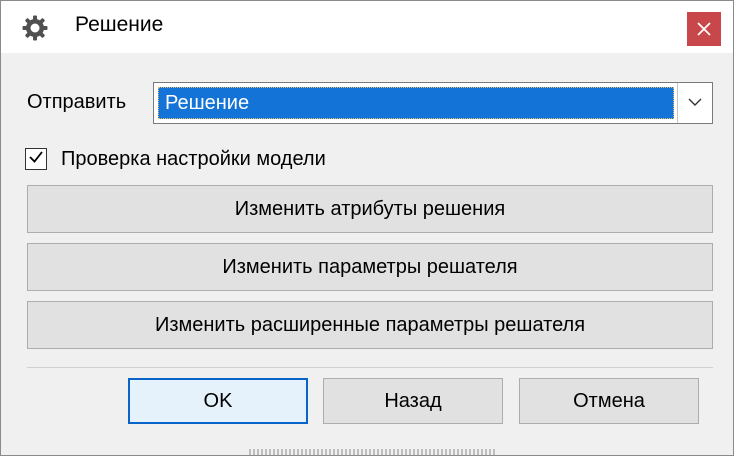 The height and width of the screenshot is (456, 734). Describe the element at coordinates (77, 102) in the screenshot. I see `send-label: Отправить` at that location.